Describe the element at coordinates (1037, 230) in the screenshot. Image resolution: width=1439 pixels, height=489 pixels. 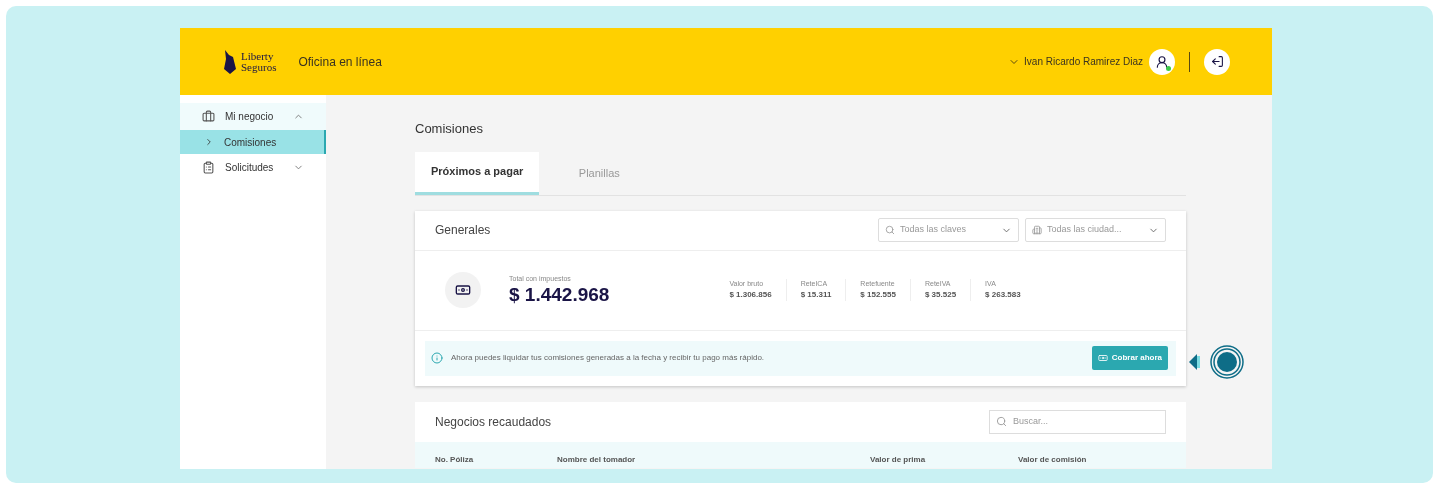
I see `building-icon` at that location.